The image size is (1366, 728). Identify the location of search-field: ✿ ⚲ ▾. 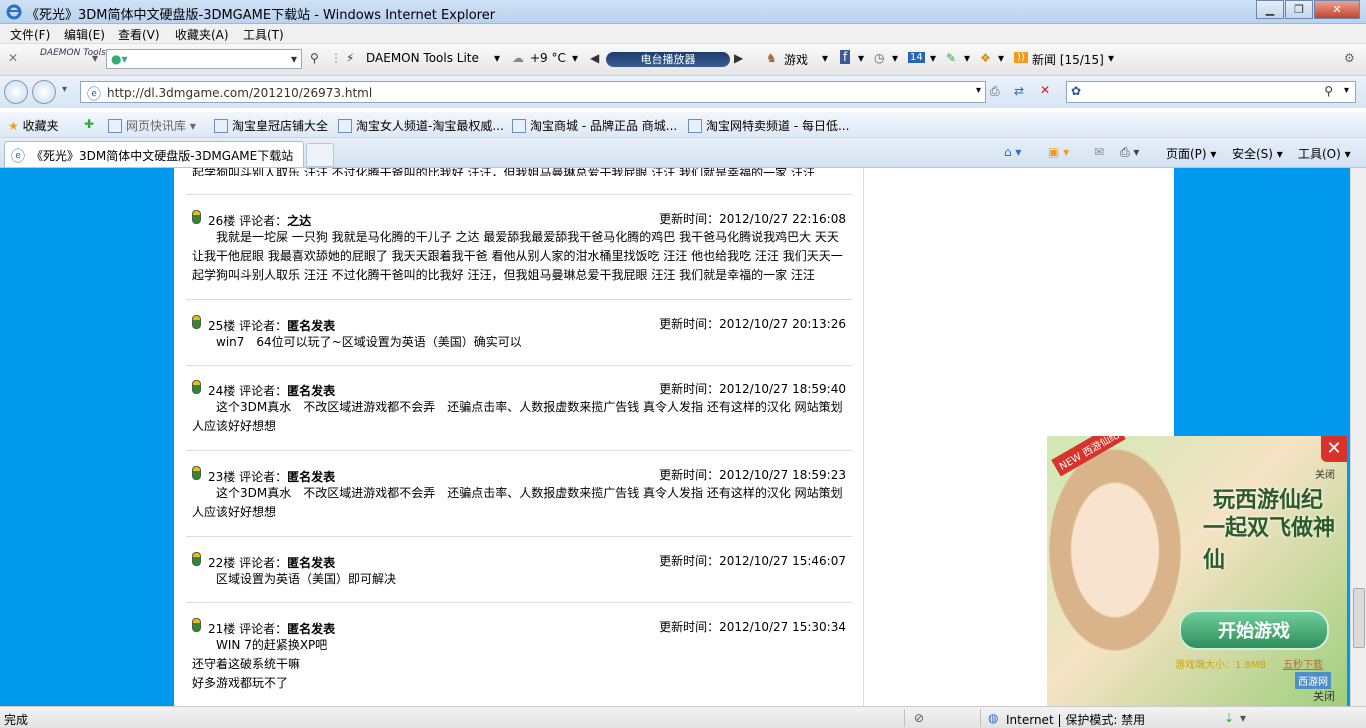
(1211, 92).